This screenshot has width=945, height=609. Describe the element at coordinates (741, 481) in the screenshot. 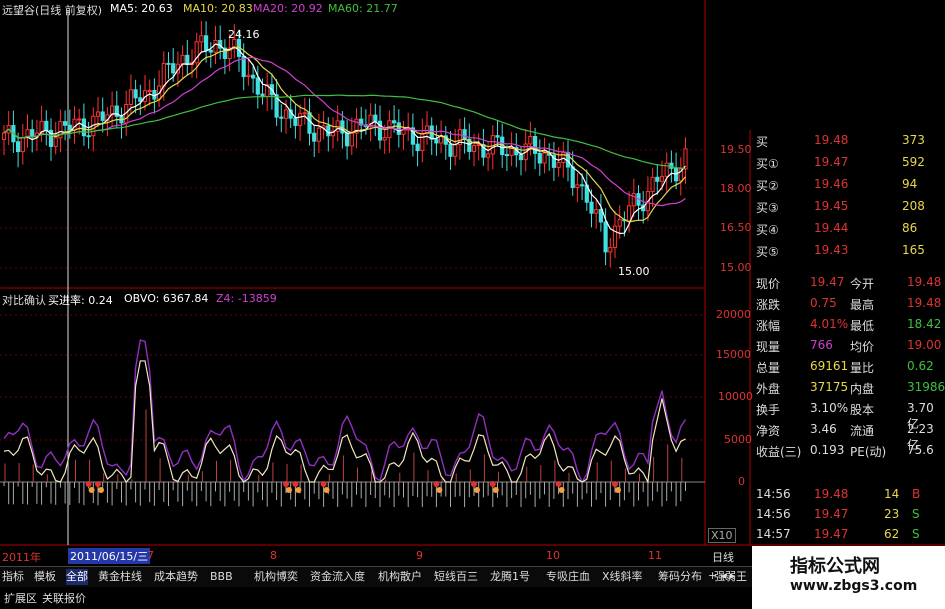

I see `ind-axis-5: 0` at that location.